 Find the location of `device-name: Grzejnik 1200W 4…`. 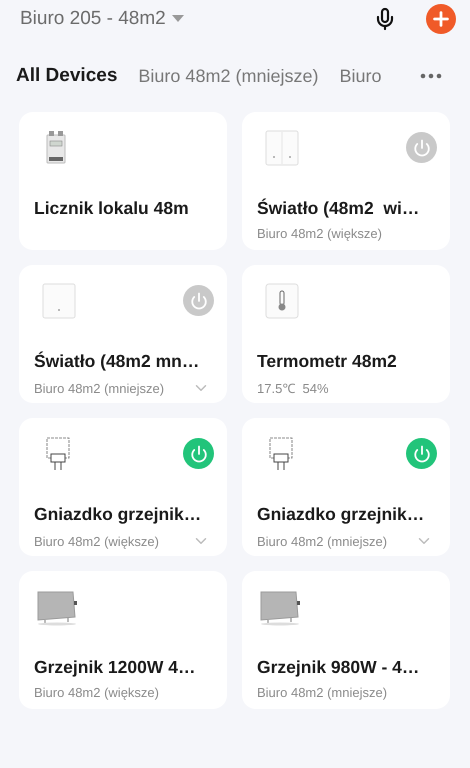

device-name: Grzejnik 1200W 4… is located at coordinates (115, 667).